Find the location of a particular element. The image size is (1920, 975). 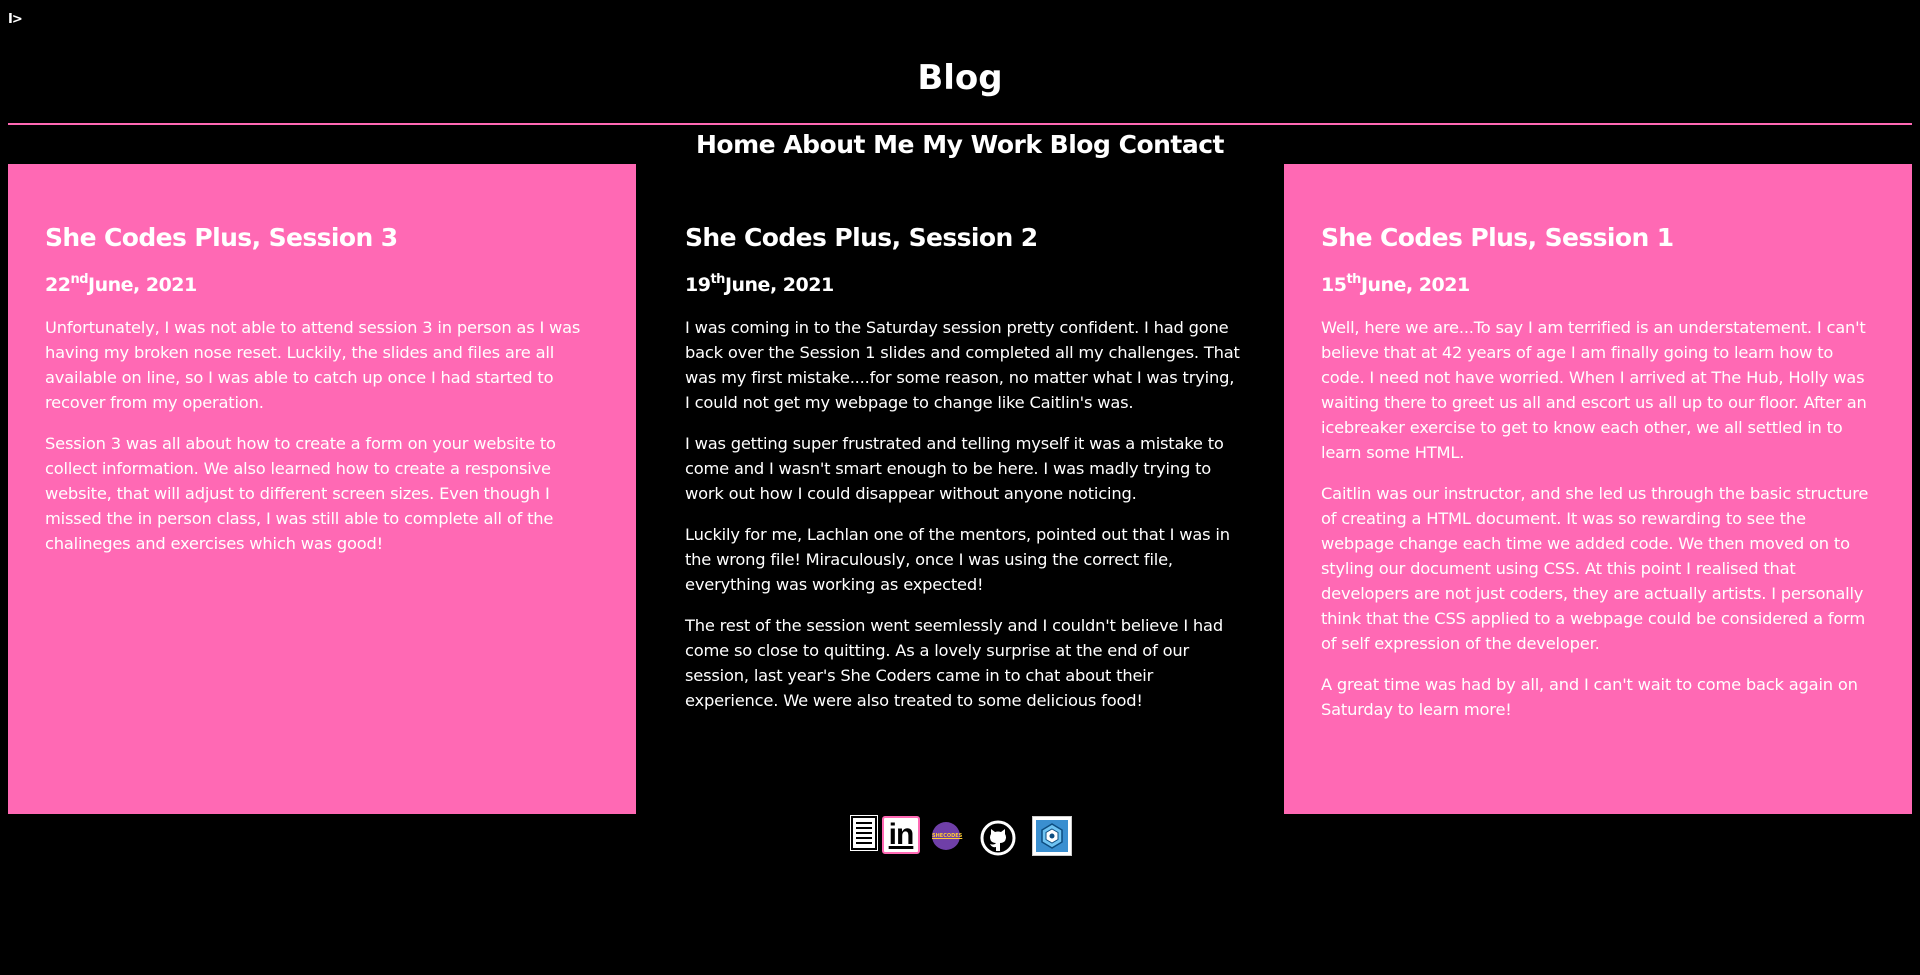

shecodes-icon: SHECODES is located at coordinates (947, 836).